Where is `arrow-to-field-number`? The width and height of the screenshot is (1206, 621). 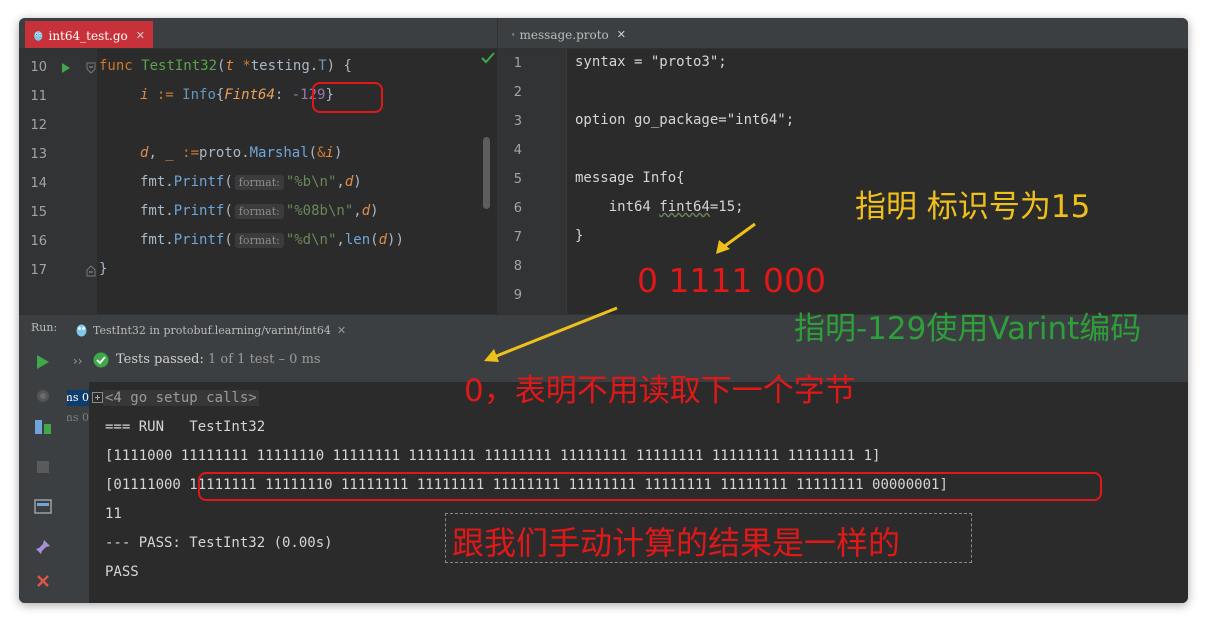 arrow-to-field-number is located at coordinates (738, 236).